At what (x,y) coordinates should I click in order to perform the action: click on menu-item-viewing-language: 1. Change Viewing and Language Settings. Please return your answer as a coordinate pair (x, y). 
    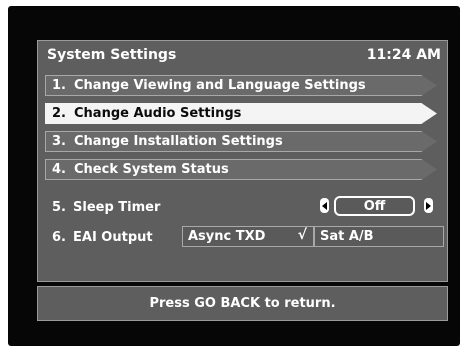
    Looking at the image, I should click on (241, 85).